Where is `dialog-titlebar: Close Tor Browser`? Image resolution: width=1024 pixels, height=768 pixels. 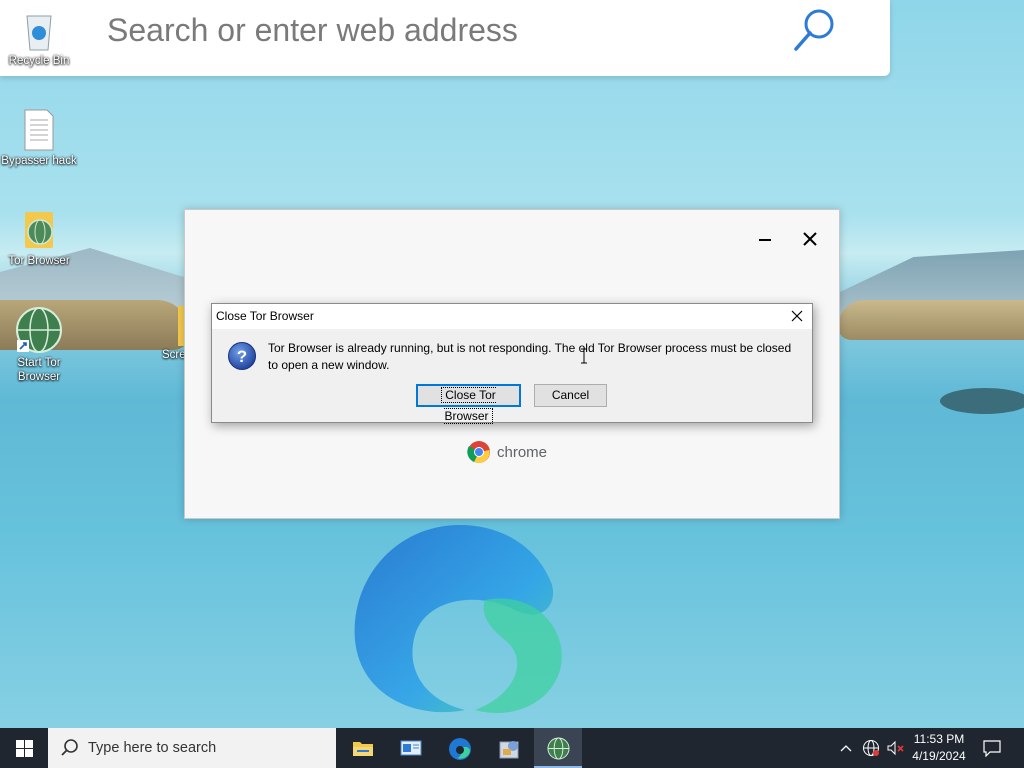 dialog-titlebar: Close Tor Browser is located at coordinates (512, 316).